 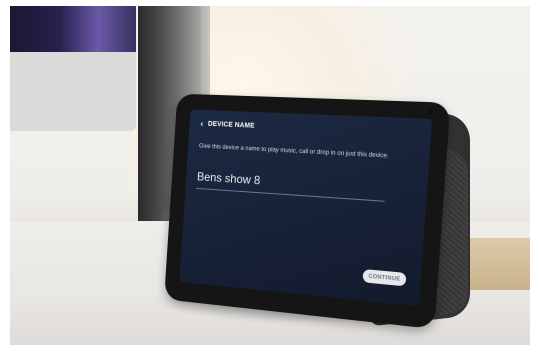 I want to click on device-name-input: Bens show 8, so click(x=229, y=179).